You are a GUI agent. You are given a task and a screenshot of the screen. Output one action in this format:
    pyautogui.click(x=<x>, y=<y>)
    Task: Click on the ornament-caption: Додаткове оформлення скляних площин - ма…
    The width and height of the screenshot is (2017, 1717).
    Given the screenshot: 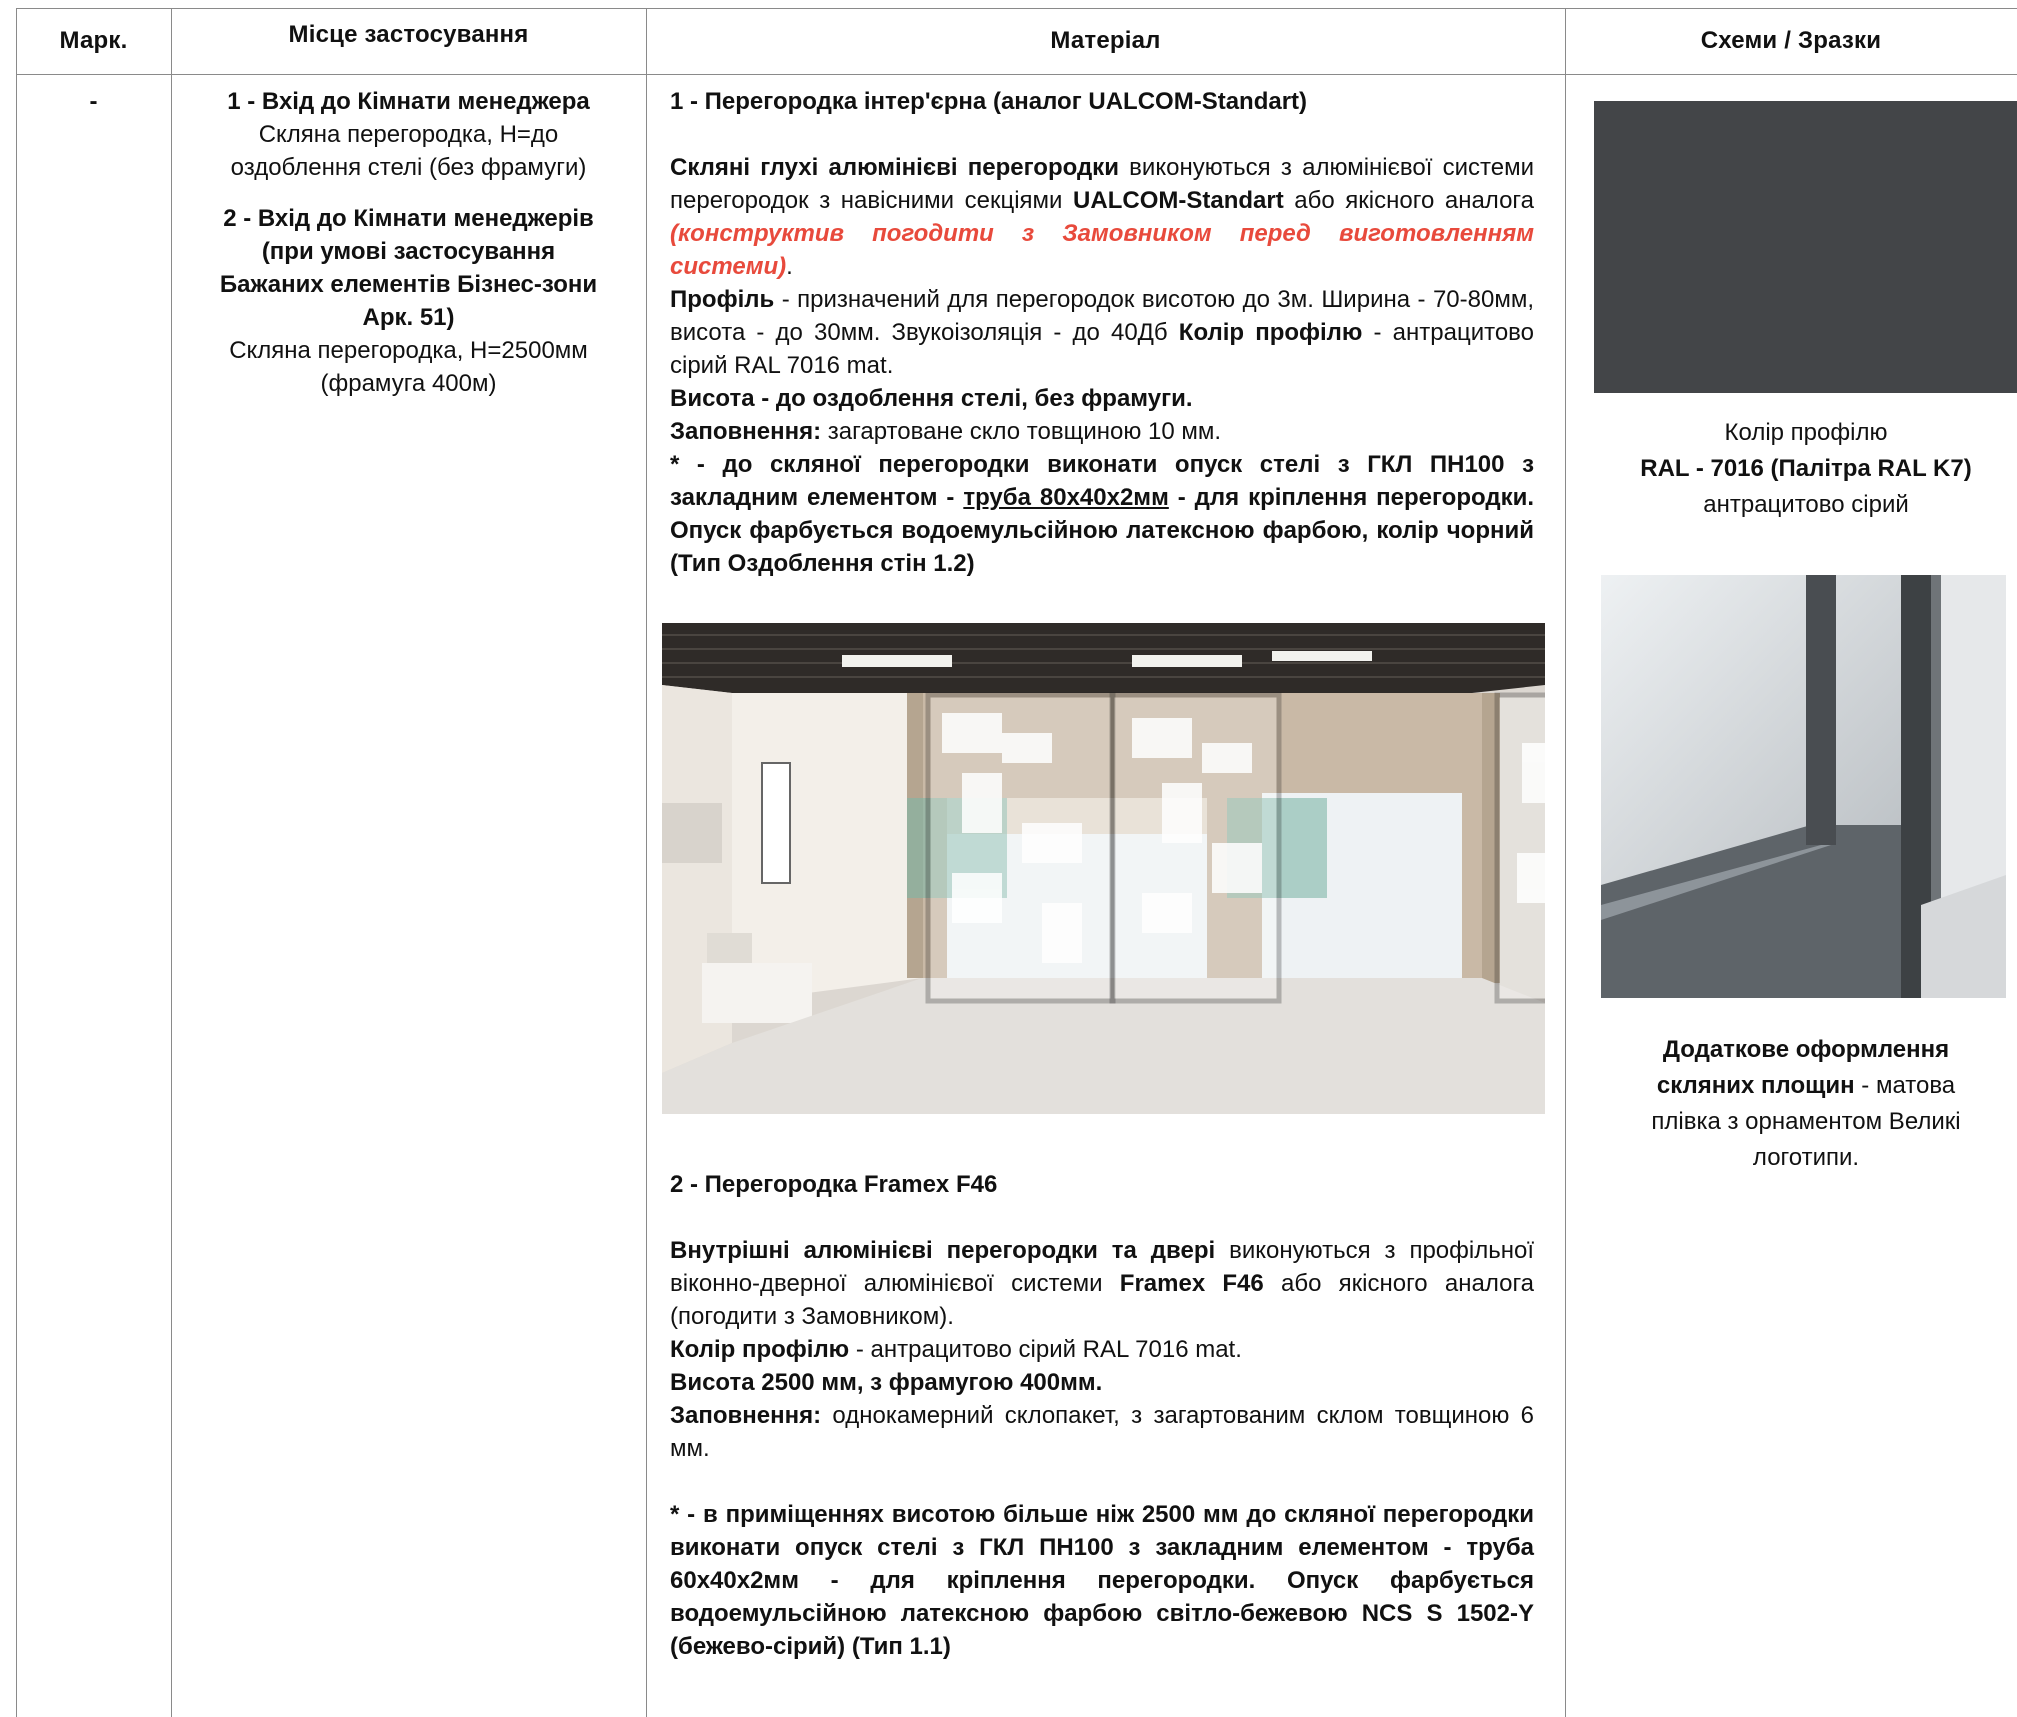 What is the action you would take?
    pyautogui.click(x=1798, y=1104)
    